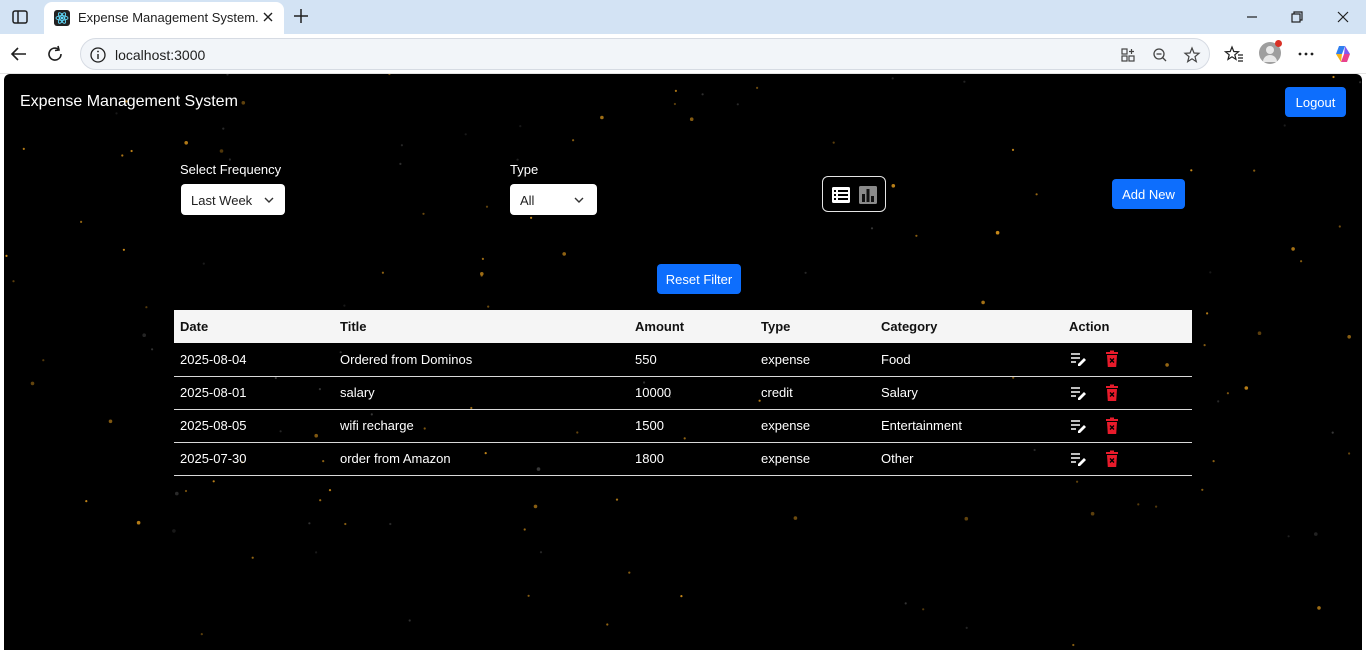 The width and height of the screenshot is (1366, 650). What do you see at coordinates (168, 17) in the screenshot?
I see `tab-title: Expense Management System.` at bounding box center [168, 17].